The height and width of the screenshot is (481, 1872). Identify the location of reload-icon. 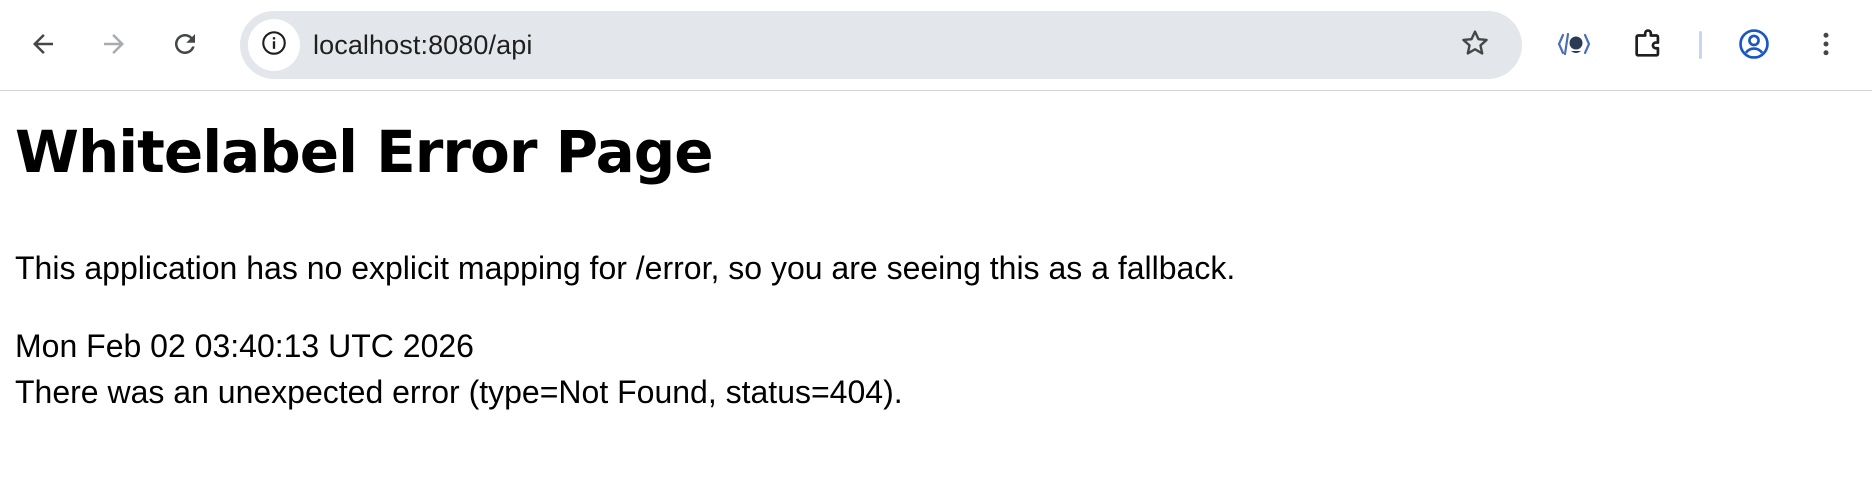
(185, 44).